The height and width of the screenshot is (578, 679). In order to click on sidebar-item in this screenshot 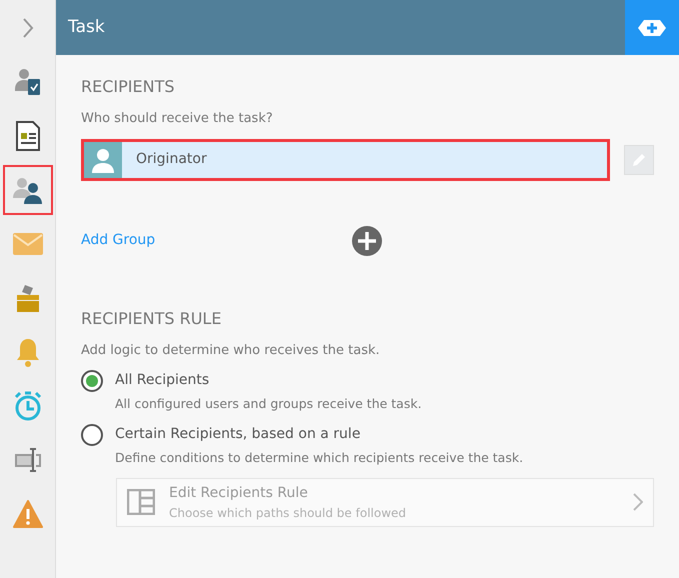, I will do `click(27, 190)`.